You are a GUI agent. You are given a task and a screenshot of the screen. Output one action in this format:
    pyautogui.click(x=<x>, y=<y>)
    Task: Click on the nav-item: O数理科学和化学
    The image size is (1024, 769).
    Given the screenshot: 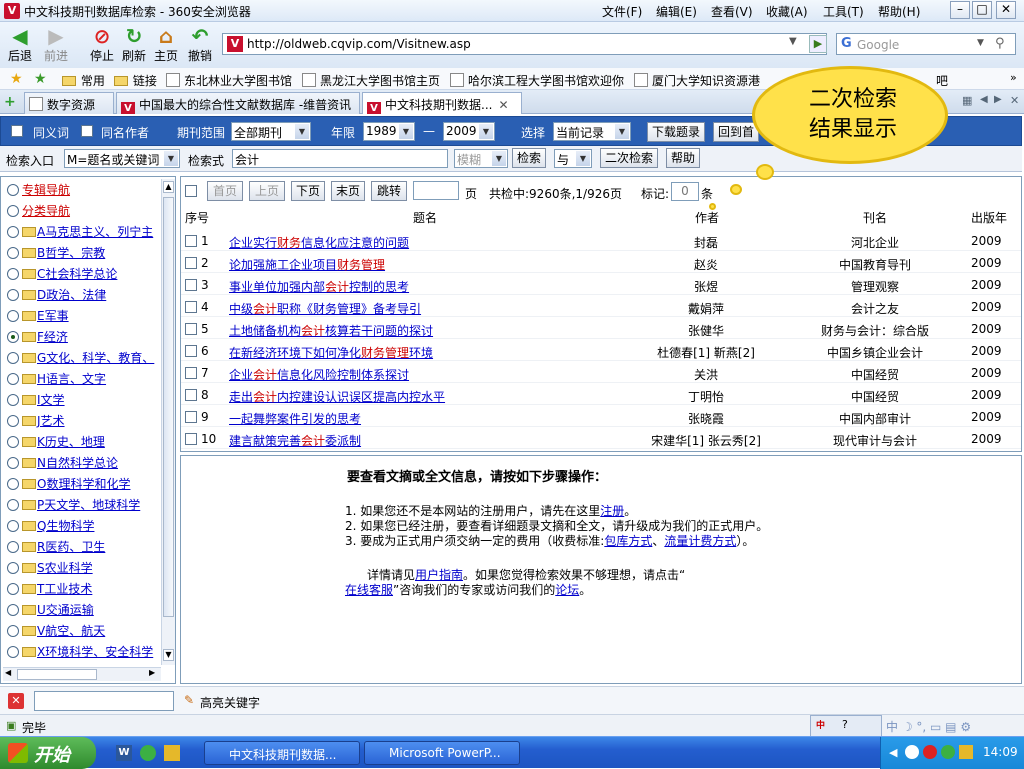 What is the action you would take?
    pyautogui.click(x=68, y=483)
    